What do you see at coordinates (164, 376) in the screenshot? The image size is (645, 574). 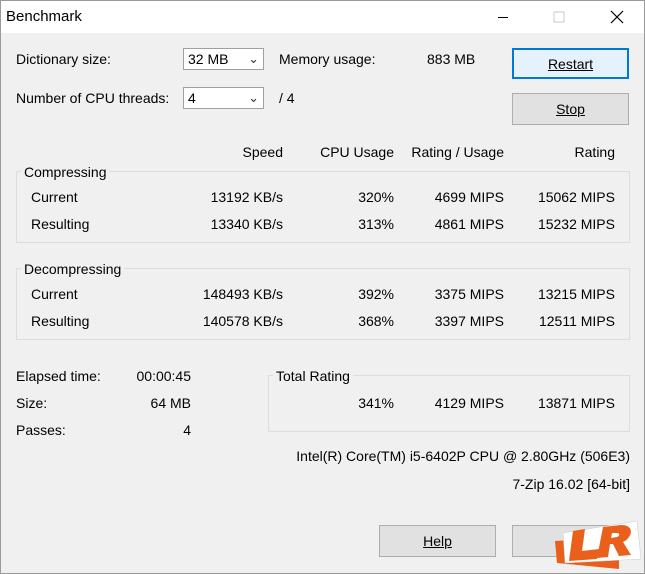 I see `elapsed-time-value: 00:00:45` at bounding box center [164, 376].